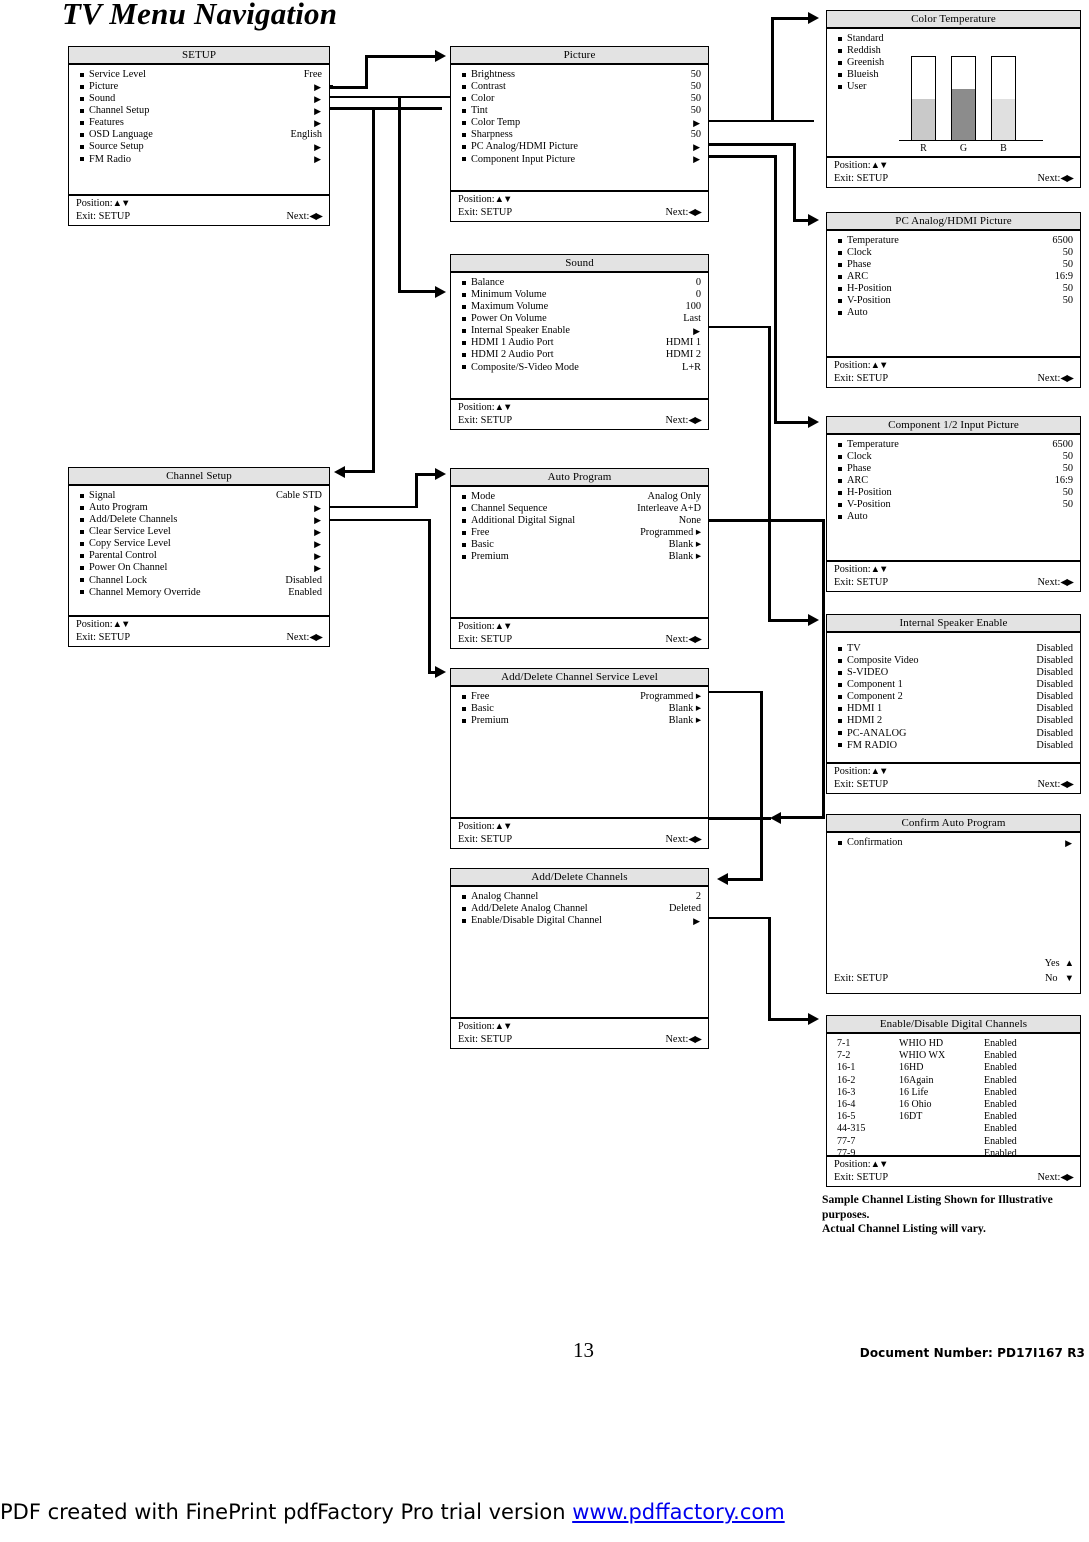 Image resolution: width=1089 pixels, height=1542 pixels. What do you see at coordinates (199, 593) in the screenshot?
I see `menu-item: Channel Memory Override Enabled` at bounding box center [199, 593].